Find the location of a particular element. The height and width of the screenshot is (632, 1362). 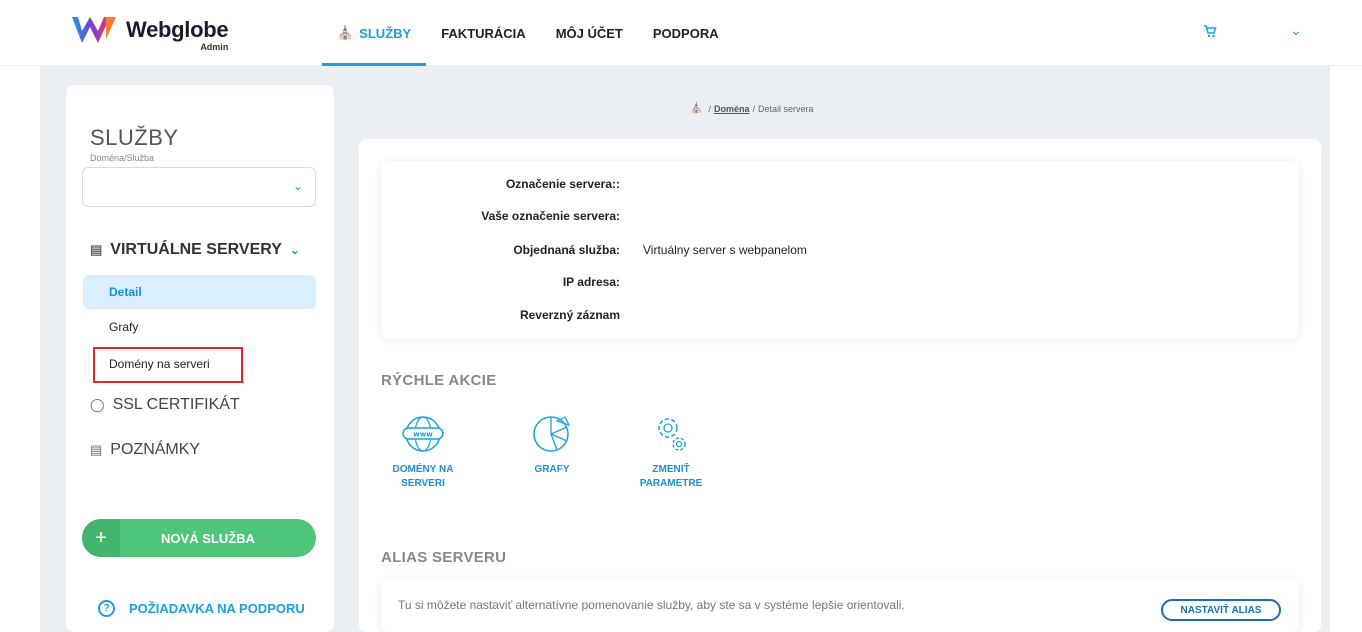

nav-moj-ucet-label: MÔJ ÚČET is located at coordinates (589, 33).